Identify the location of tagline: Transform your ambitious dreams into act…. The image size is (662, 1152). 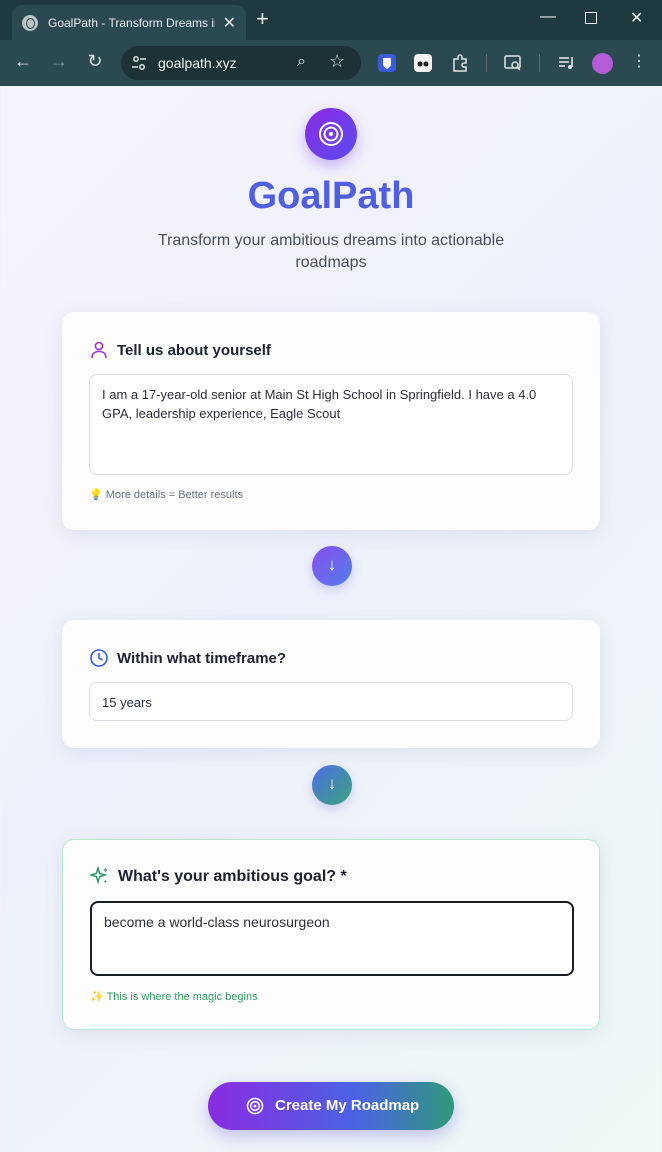
(331, 251).